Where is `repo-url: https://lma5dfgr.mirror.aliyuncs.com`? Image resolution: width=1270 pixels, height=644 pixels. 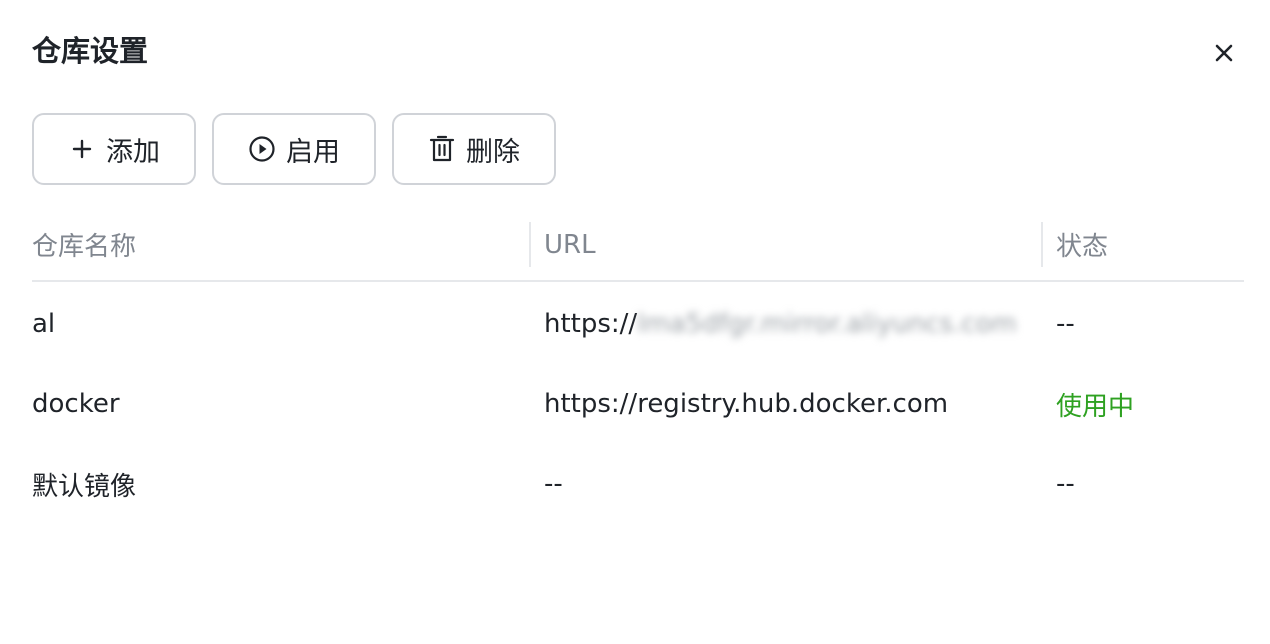
repo-url: https://lma5dfgr.mirror.aliyuncs.com is located at coordinates (785, 324).